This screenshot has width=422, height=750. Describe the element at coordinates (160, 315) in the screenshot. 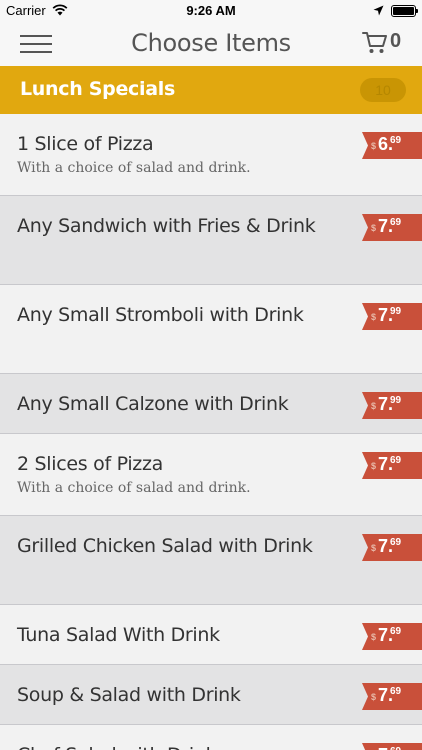

I see `menu-item-name: Any Small Stromboli with Drink` at that location.